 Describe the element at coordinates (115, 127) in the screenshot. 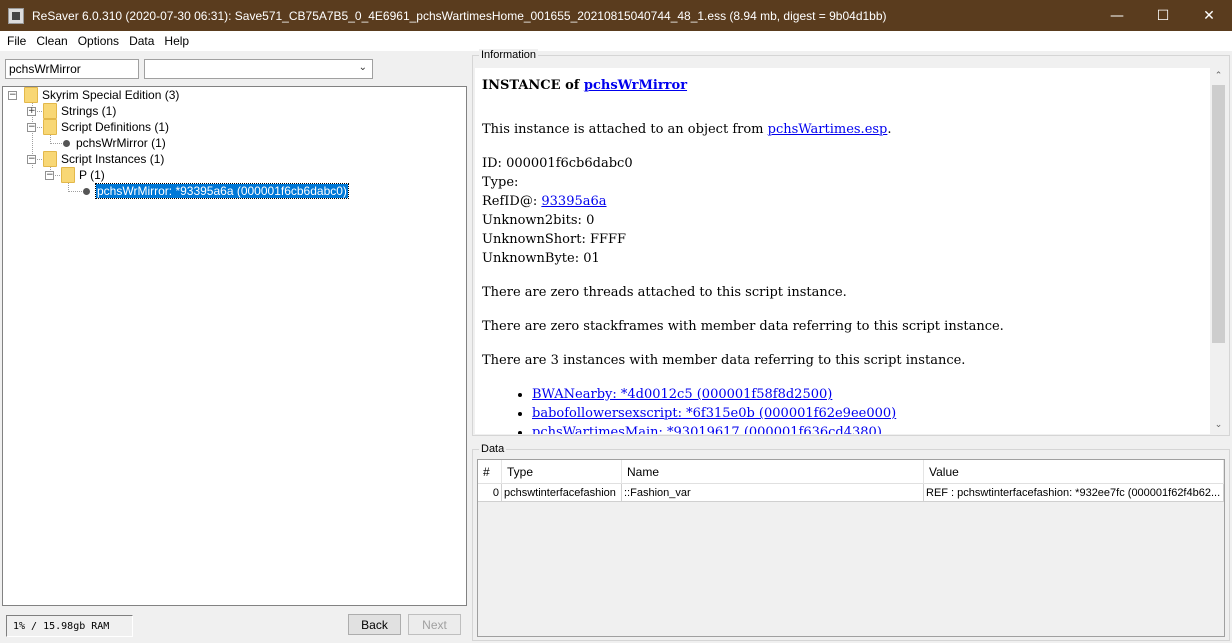

I see `tree-node-label: Script Definitions (1)` at that location.